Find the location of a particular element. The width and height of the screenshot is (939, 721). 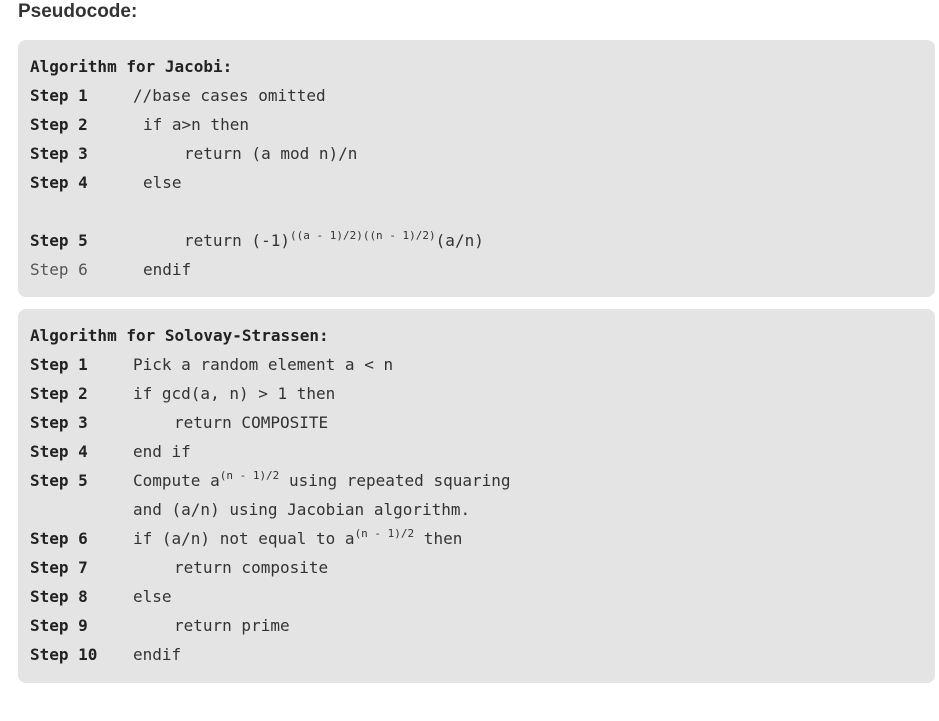

step-text-post: (a/n) is located at coordinates (459, 240).